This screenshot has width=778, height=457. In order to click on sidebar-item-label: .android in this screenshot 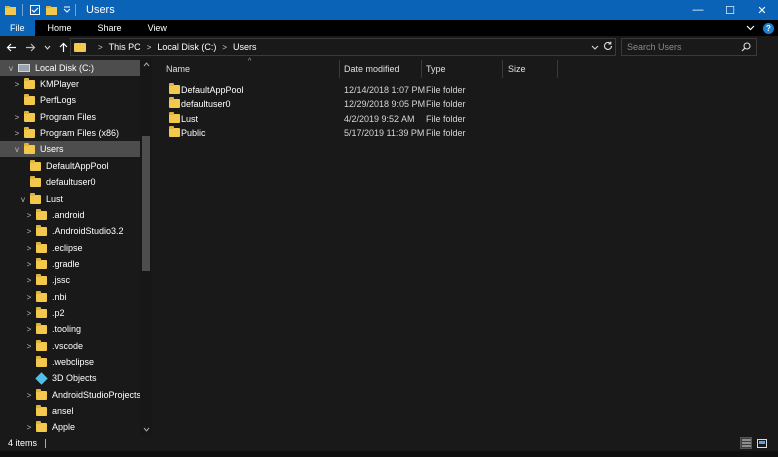, I will do `click(68, 215)`.